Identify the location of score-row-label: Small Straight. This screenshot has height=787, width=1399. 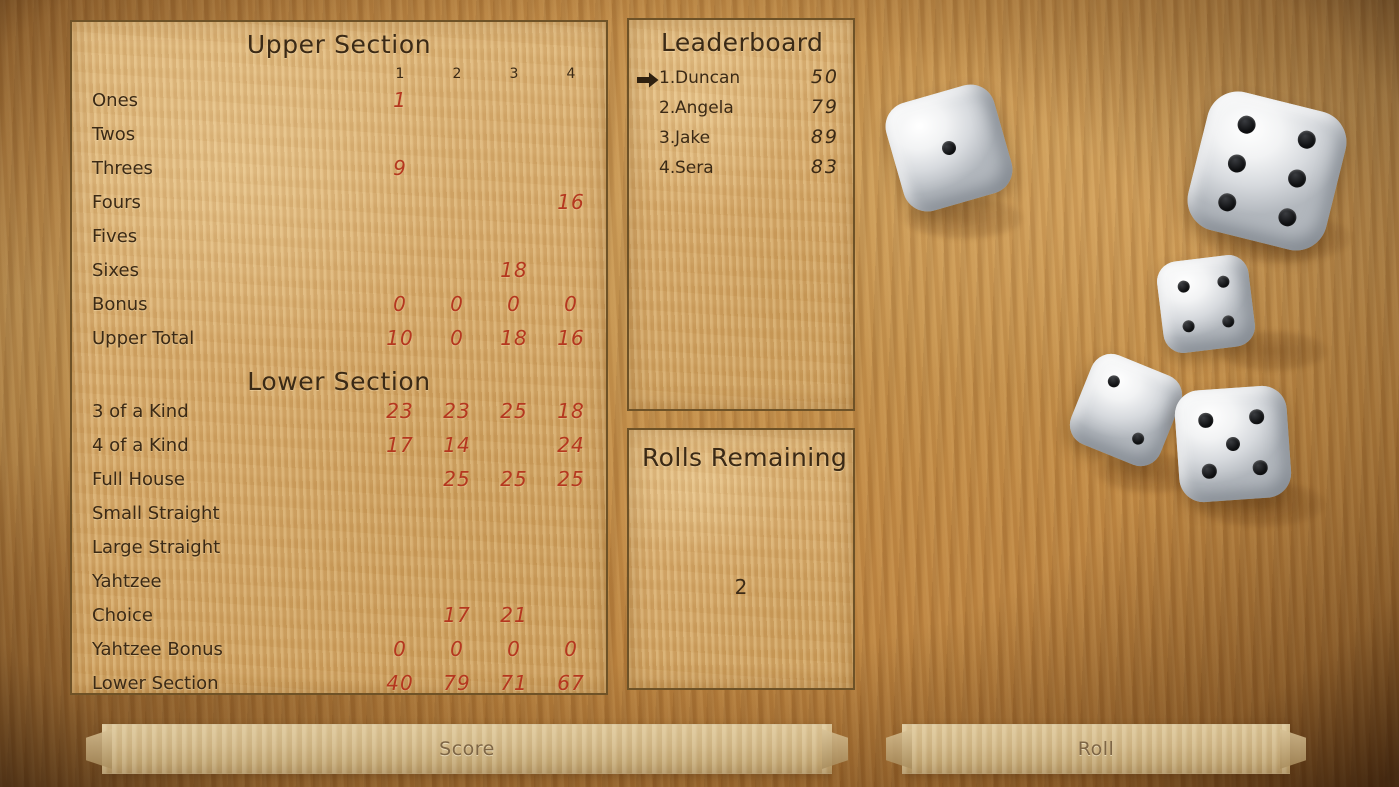
(156, 513).